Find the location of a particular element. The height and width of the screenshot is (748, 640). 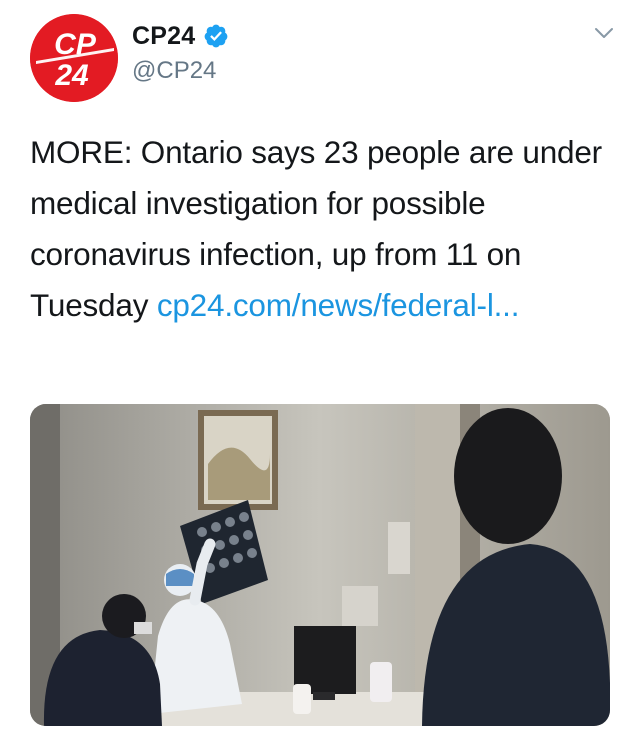

avatar-line-1: CP is located at coordinates (75, 44).